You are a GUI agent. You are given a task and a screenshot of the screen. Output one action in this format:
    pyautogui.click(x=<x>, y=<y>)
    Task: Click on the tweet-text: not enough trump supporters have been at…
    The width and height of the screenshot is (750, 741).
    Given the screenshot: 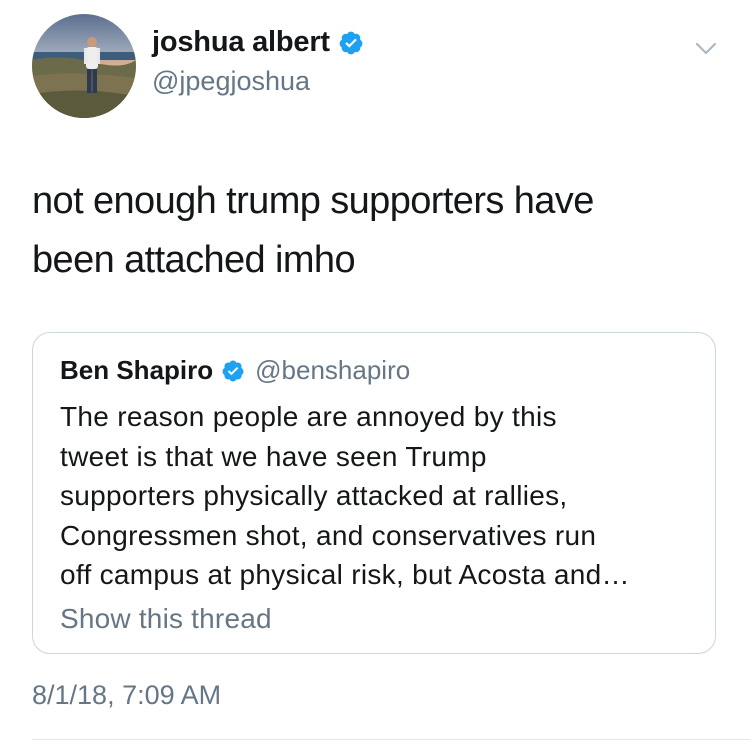 What is the action you would take?
    pyautogui.click(x=313, y=230)
    